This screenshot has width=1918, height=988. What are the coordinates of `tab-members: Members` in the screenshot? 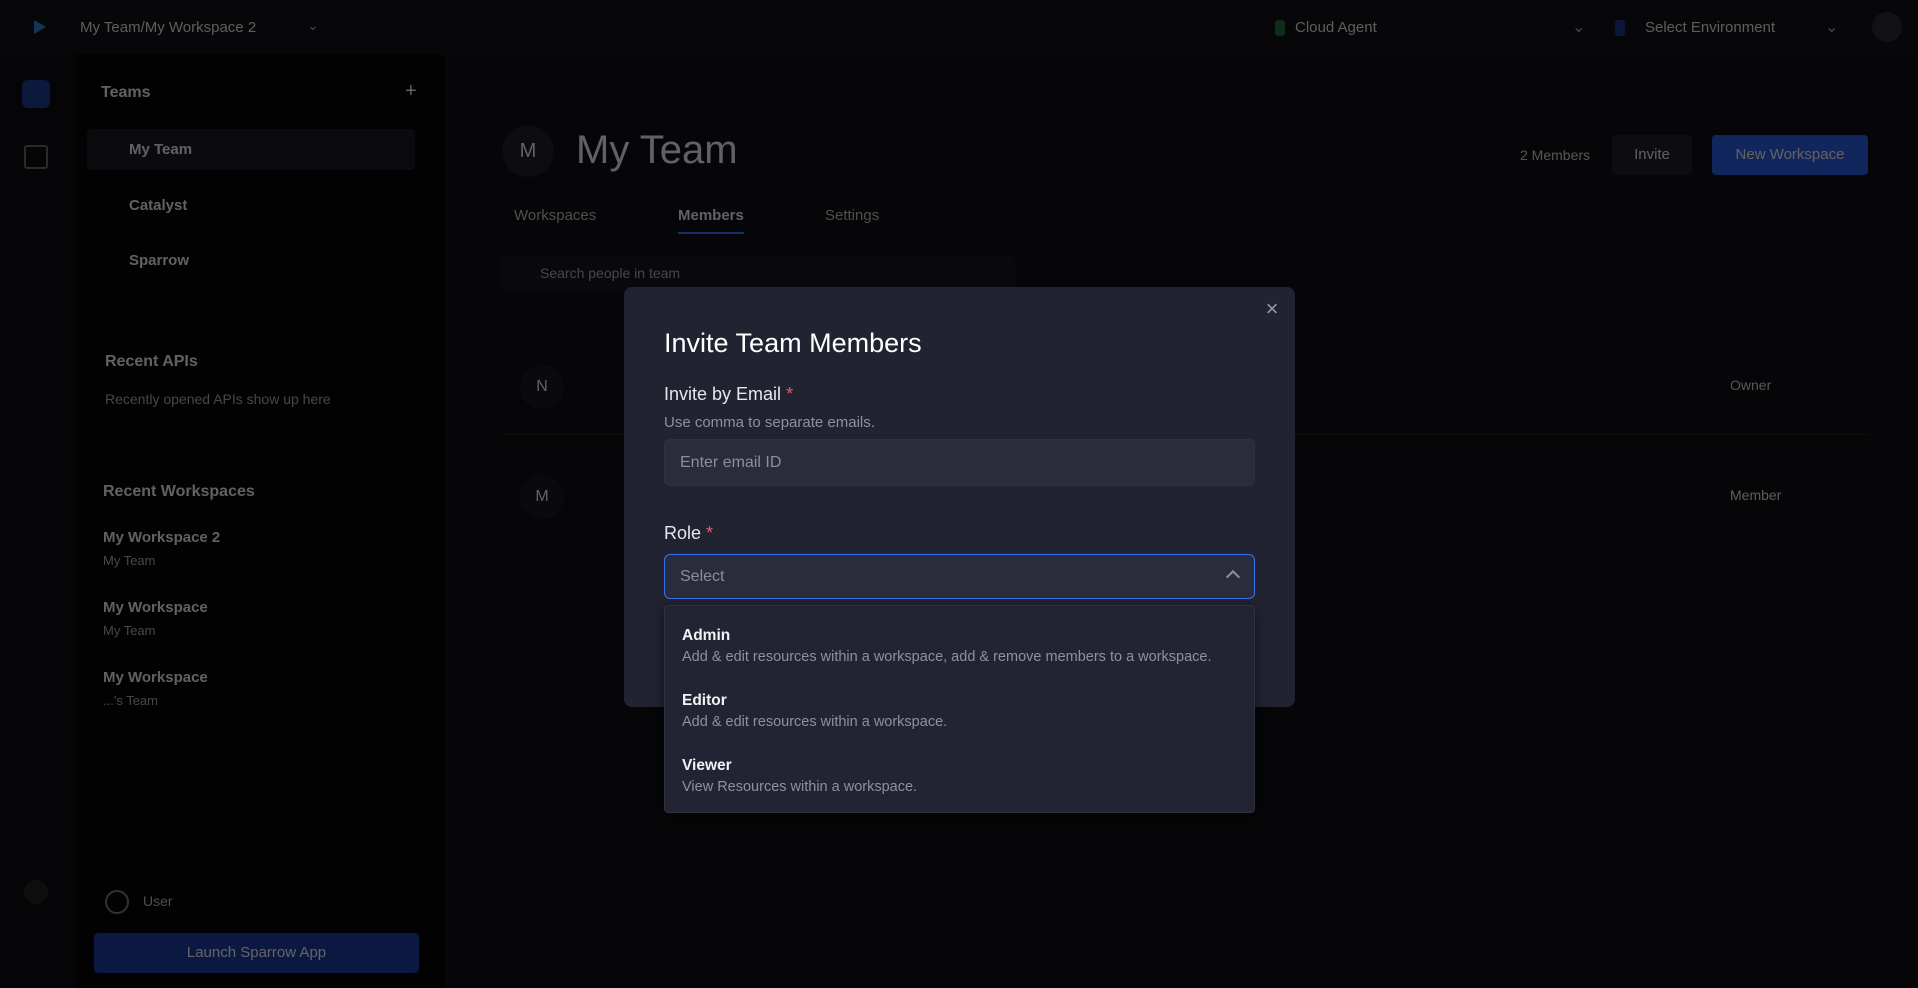 It's located at (711, 220).